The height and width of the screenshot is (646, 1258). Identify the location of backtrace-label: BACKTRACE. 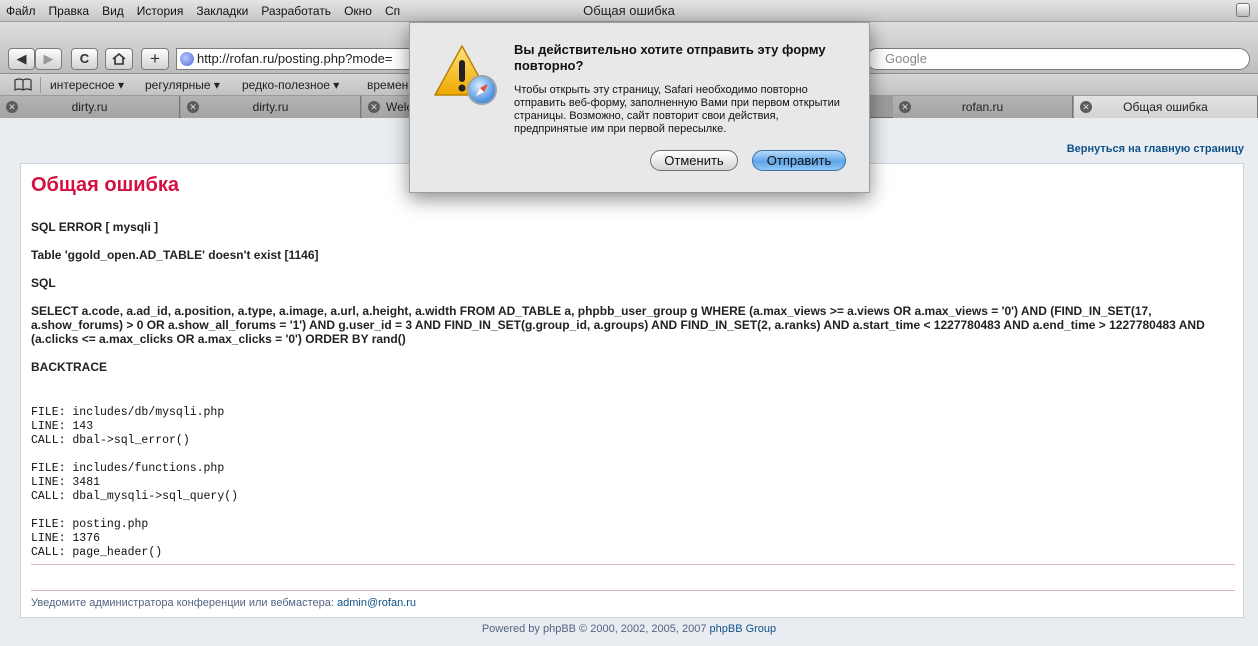
(69, 367).